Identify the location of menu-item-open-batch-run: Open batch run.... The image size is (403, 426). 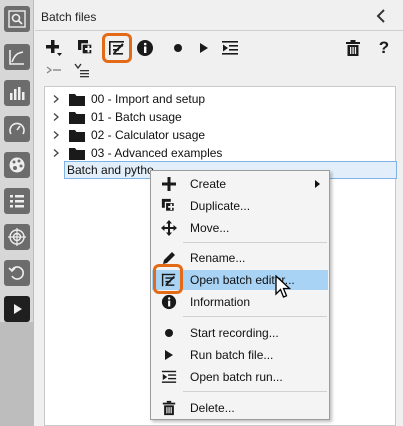
(240, 377).